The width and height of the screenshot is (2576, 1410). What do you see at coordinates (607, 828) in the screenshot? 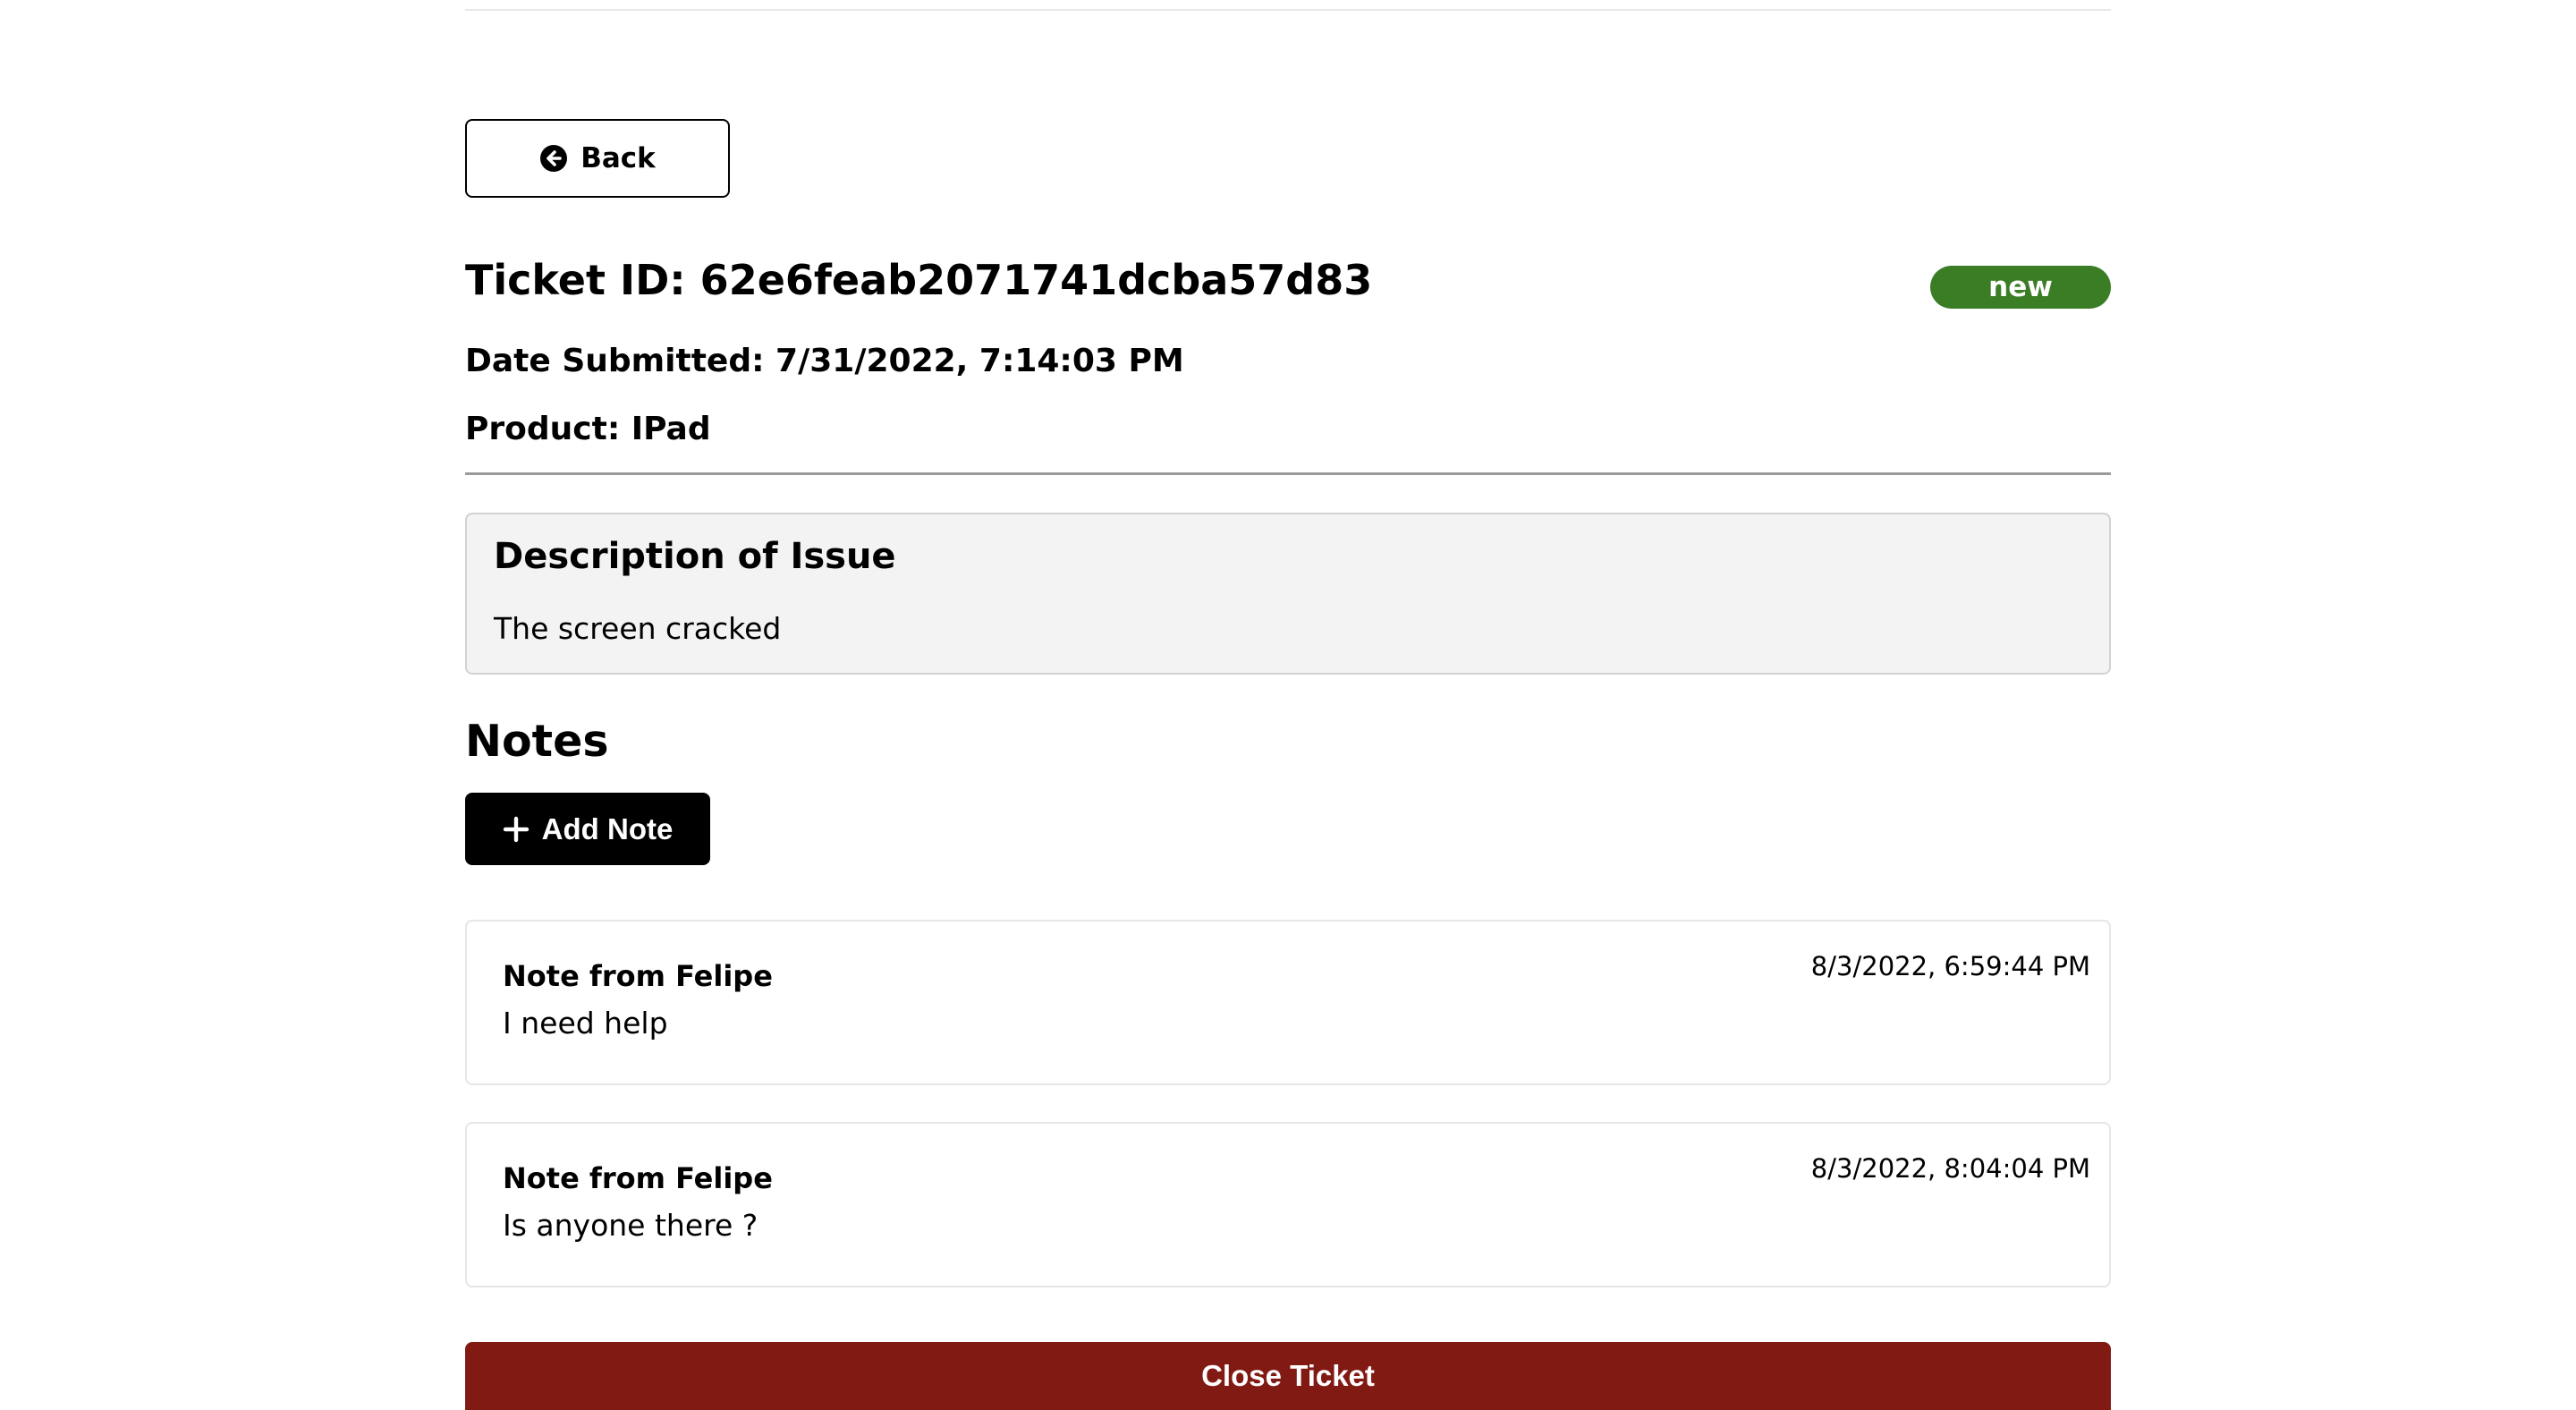
I see `add-note-label: Add Note` at bounding box center [607, 828].